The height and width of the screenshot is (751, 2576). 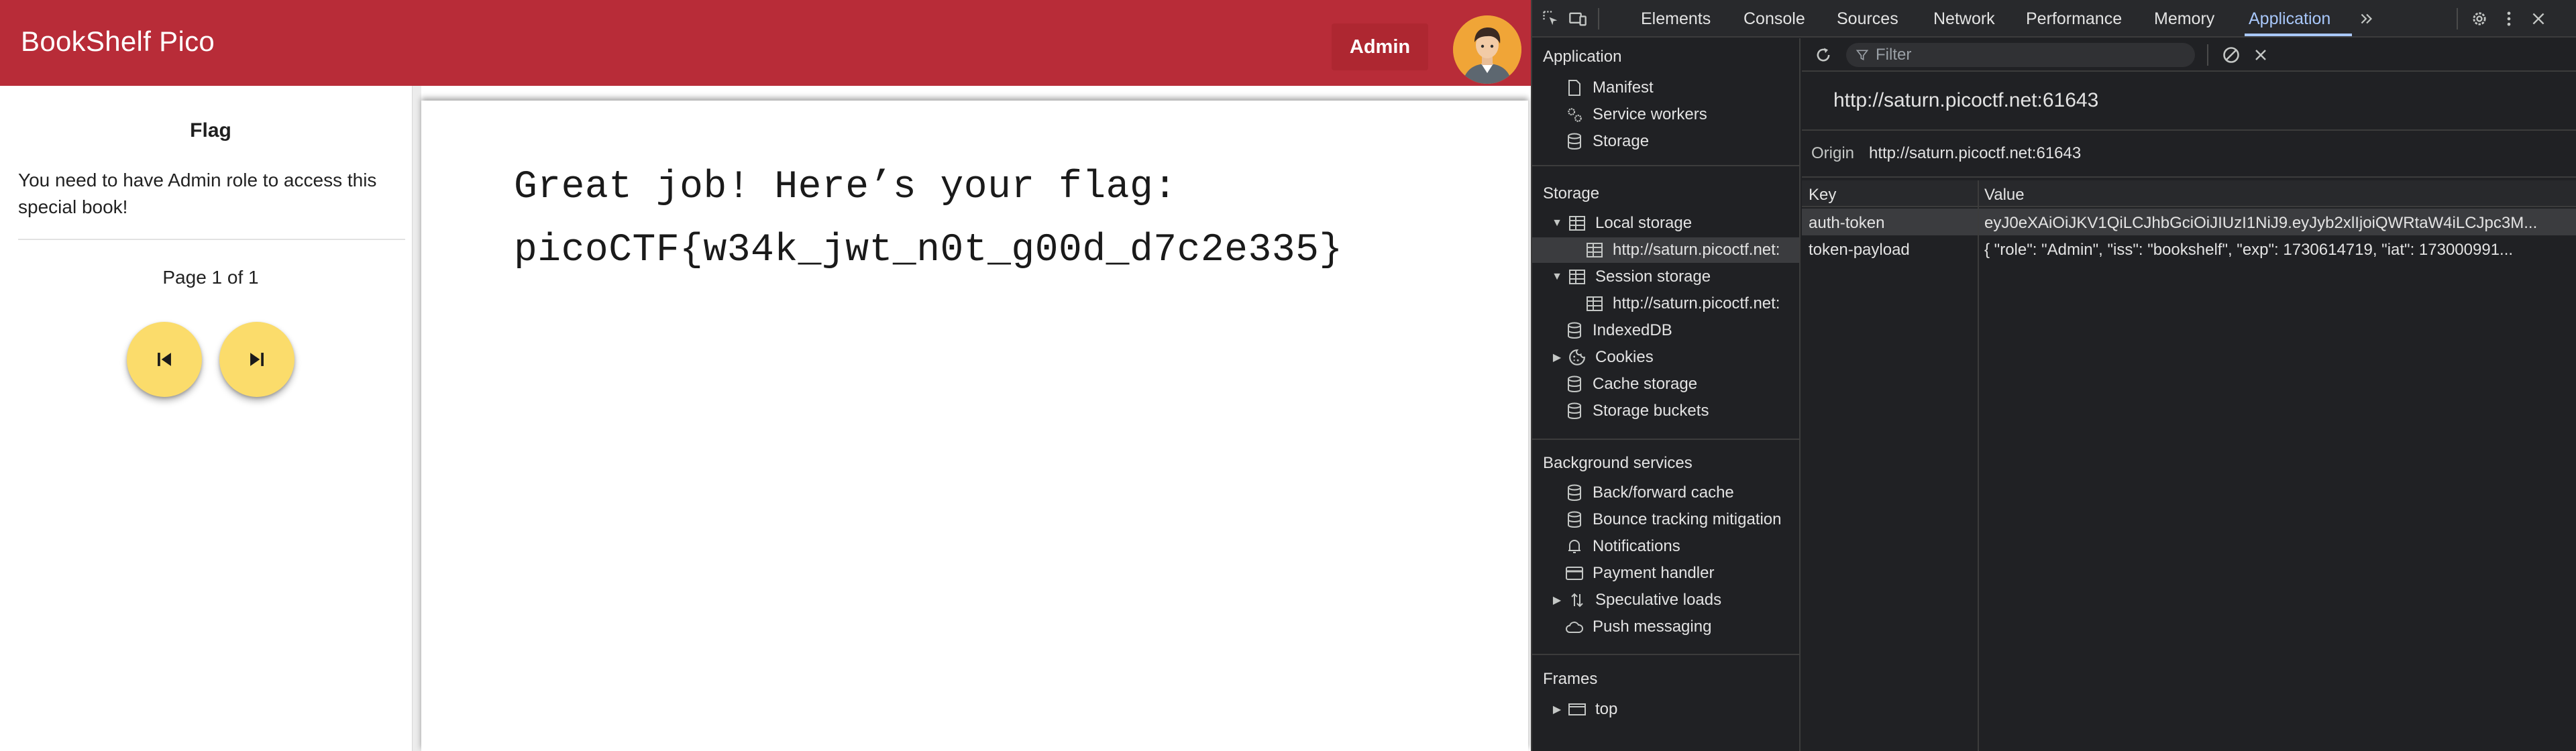 What do you see at coordinates (1487, 49) in the screenshot?
I see `avatar` at bounding box center [1487, 49].